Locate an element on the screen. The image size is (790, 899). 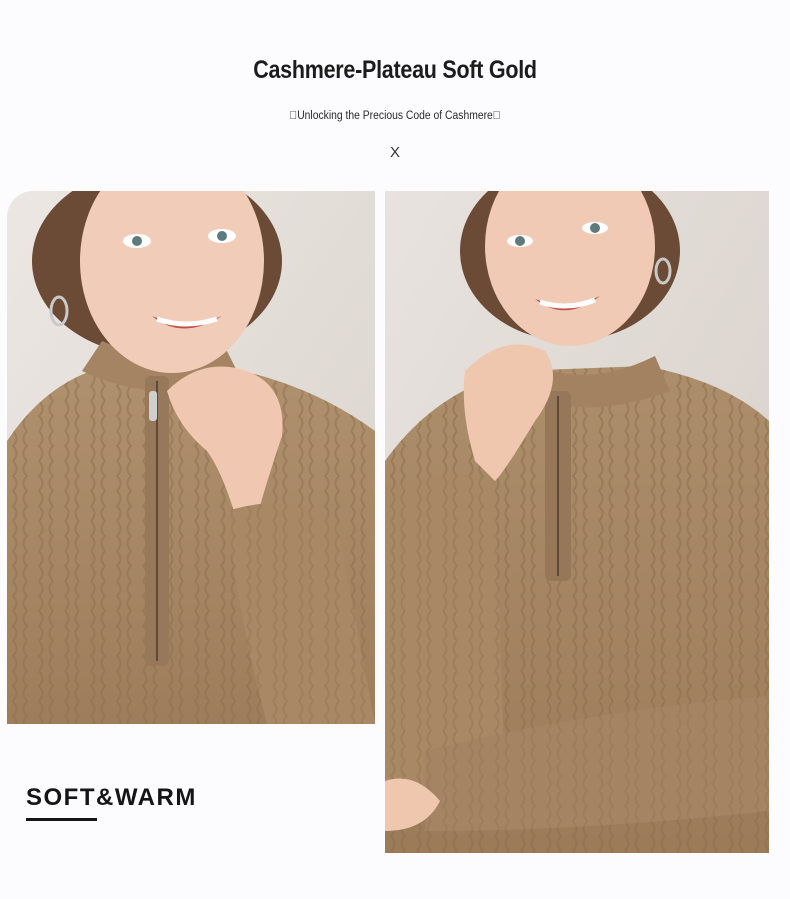
tagline-underline is located at coordinates (61, 819).